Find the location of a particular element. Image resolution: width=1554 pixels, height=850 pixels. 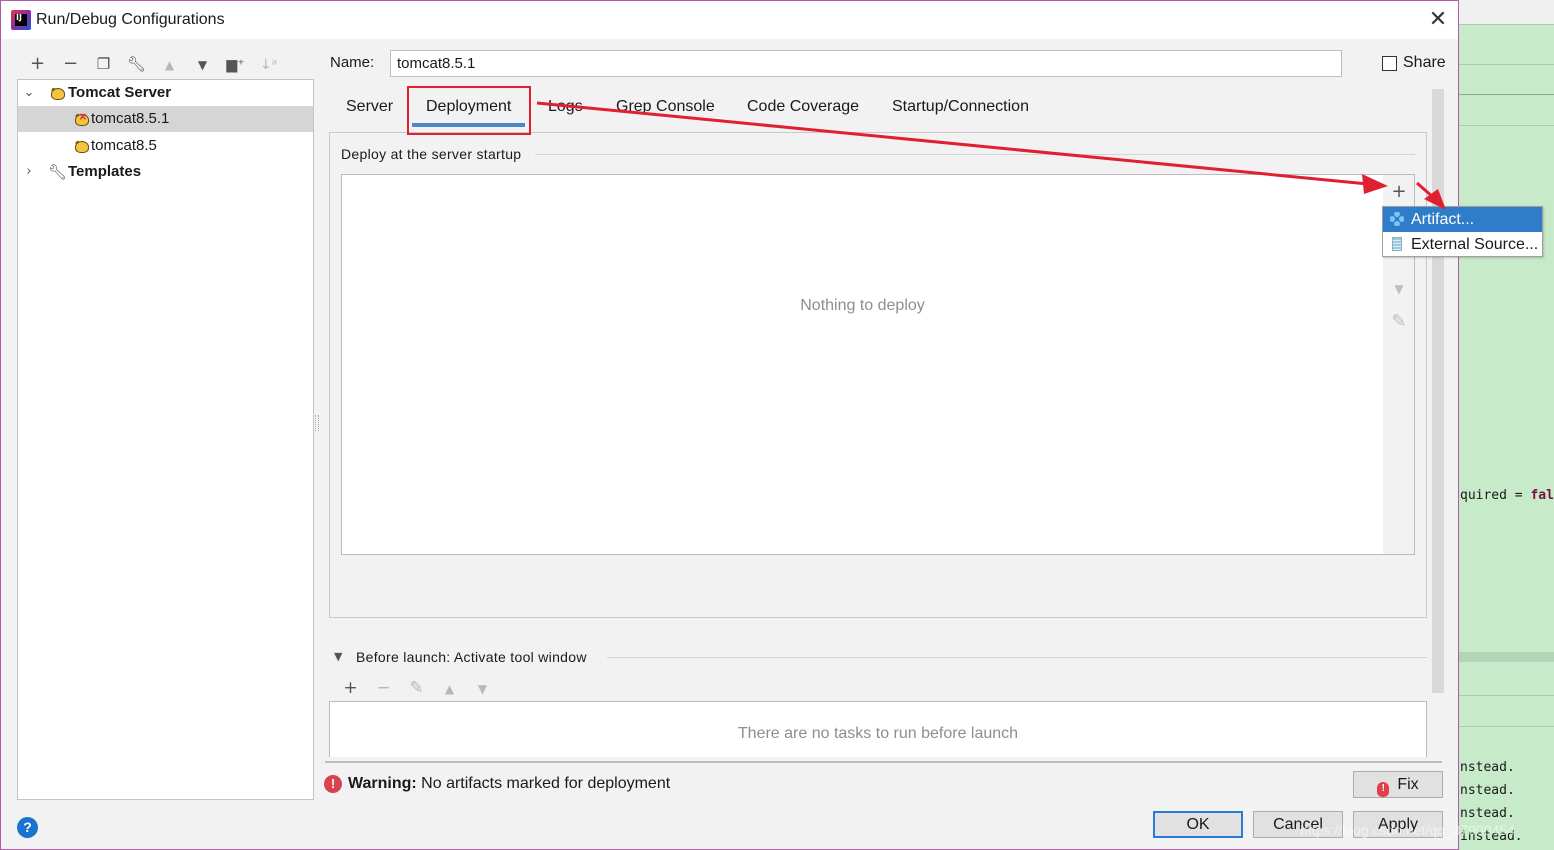

edit-deployment-button: ✎ is located at coordinates (1399, 322).